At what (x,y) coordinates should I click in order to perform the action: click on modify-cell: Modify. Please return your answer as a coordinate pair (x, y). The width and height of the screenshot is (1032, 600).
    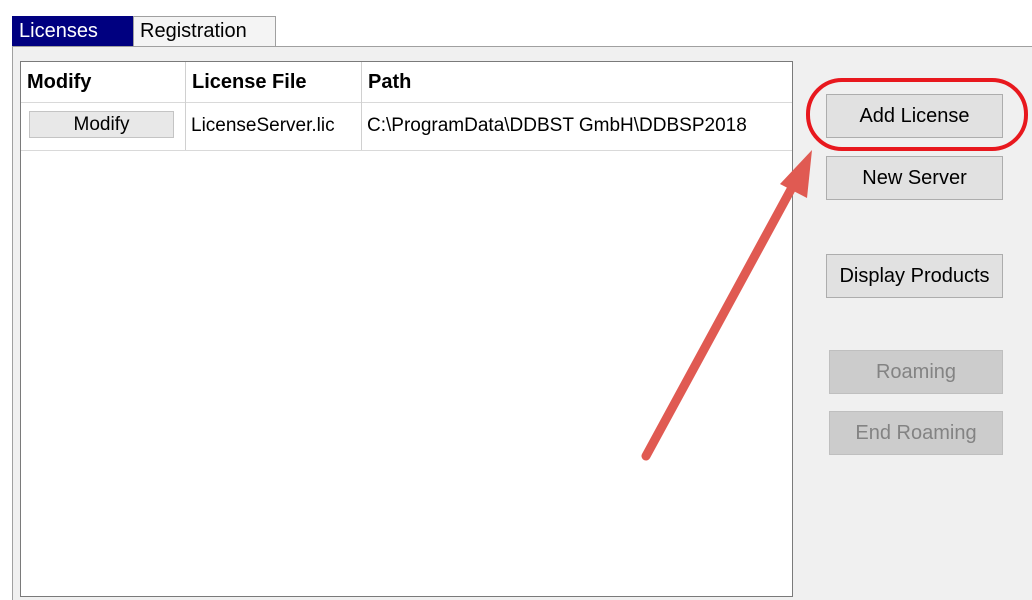
    Looking at the image, I should click on (103, 126).